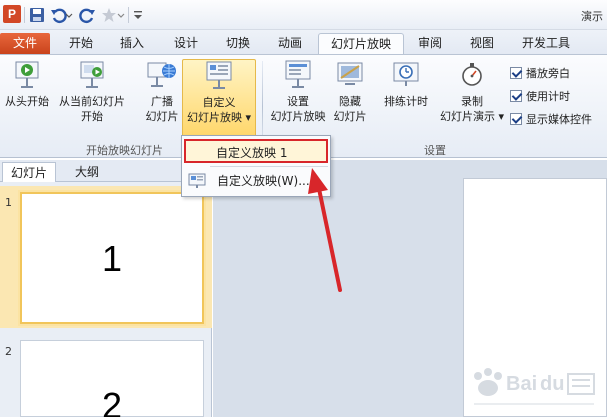  What do you see at coordinates (25, 43) in the screenshot?
I see `tab-file: 文件` at bounding box center [25, 43].